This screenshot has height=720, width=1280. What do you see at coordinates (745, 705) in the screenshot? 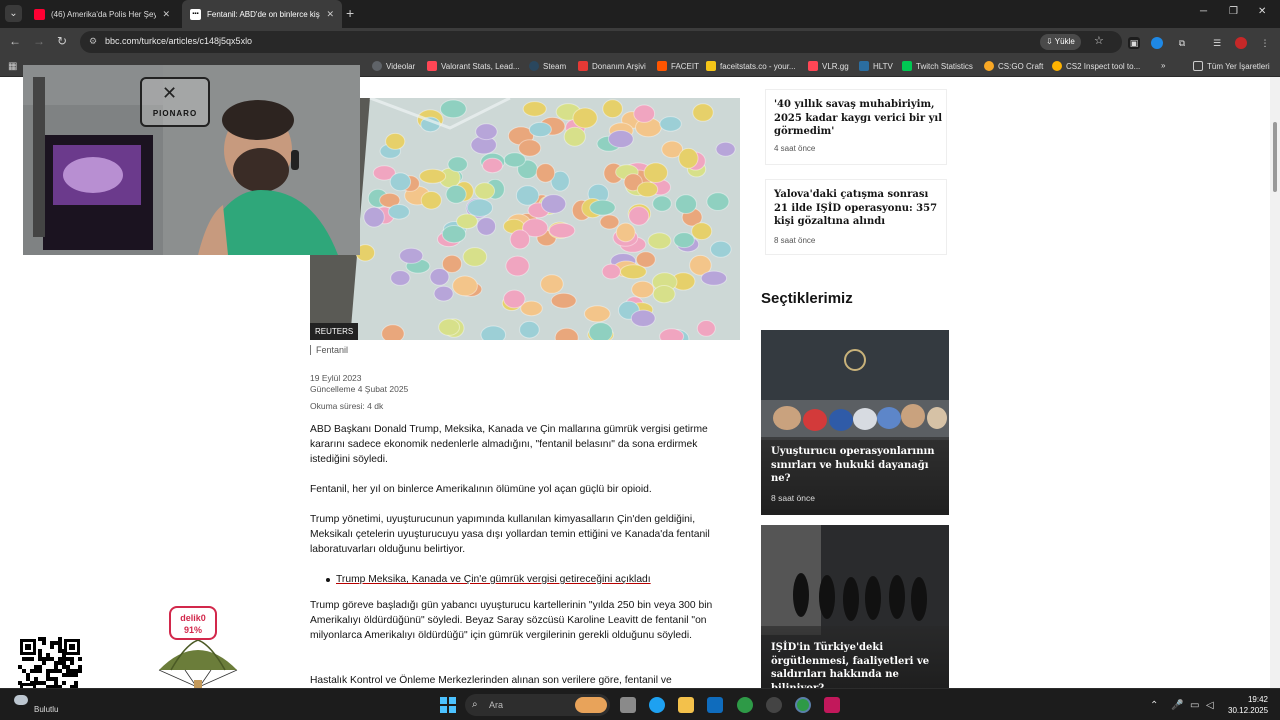
I see `chrome-icon` at bounding box center [745, 705].